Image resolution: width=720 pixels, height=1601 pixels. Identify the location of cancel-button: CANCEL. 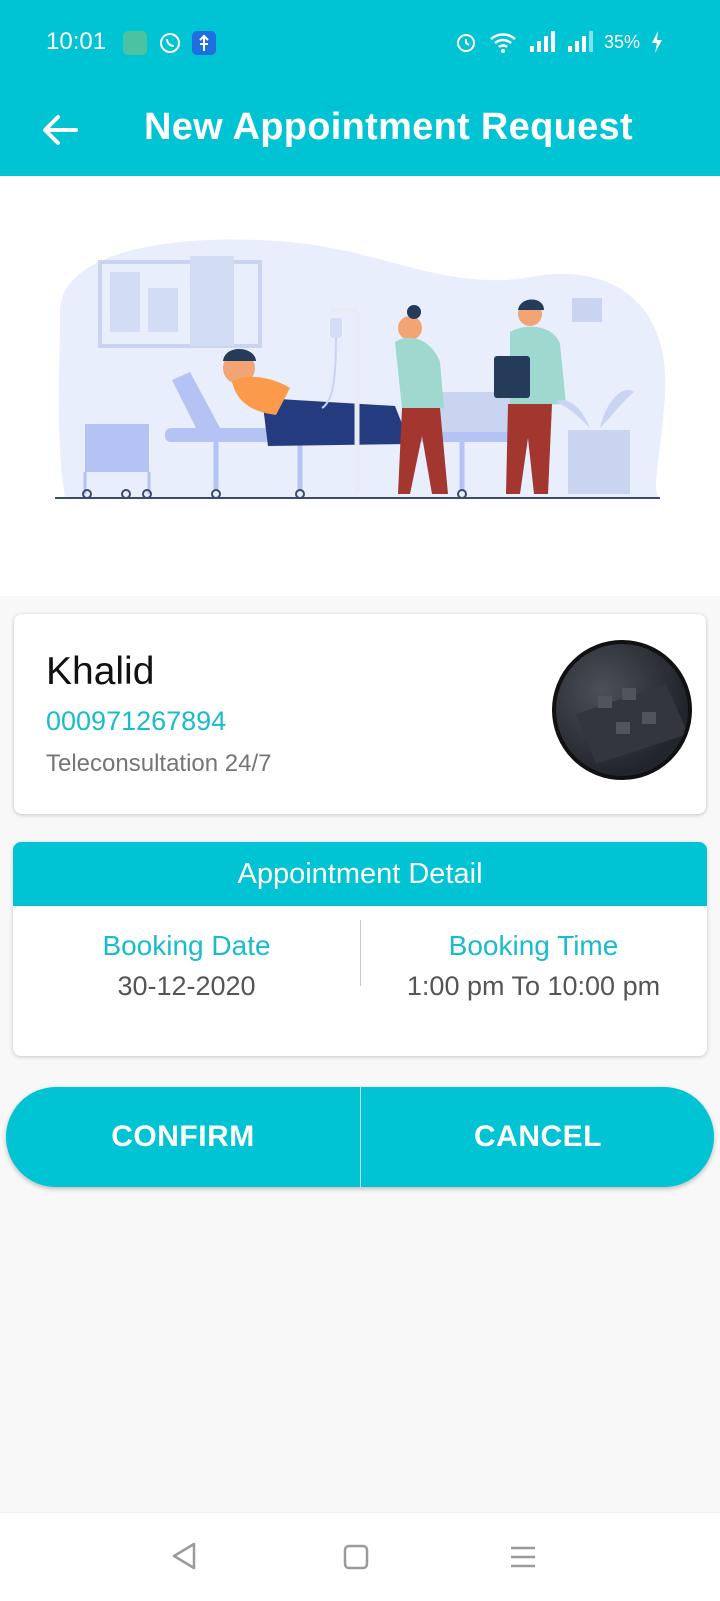
(537, 1137).